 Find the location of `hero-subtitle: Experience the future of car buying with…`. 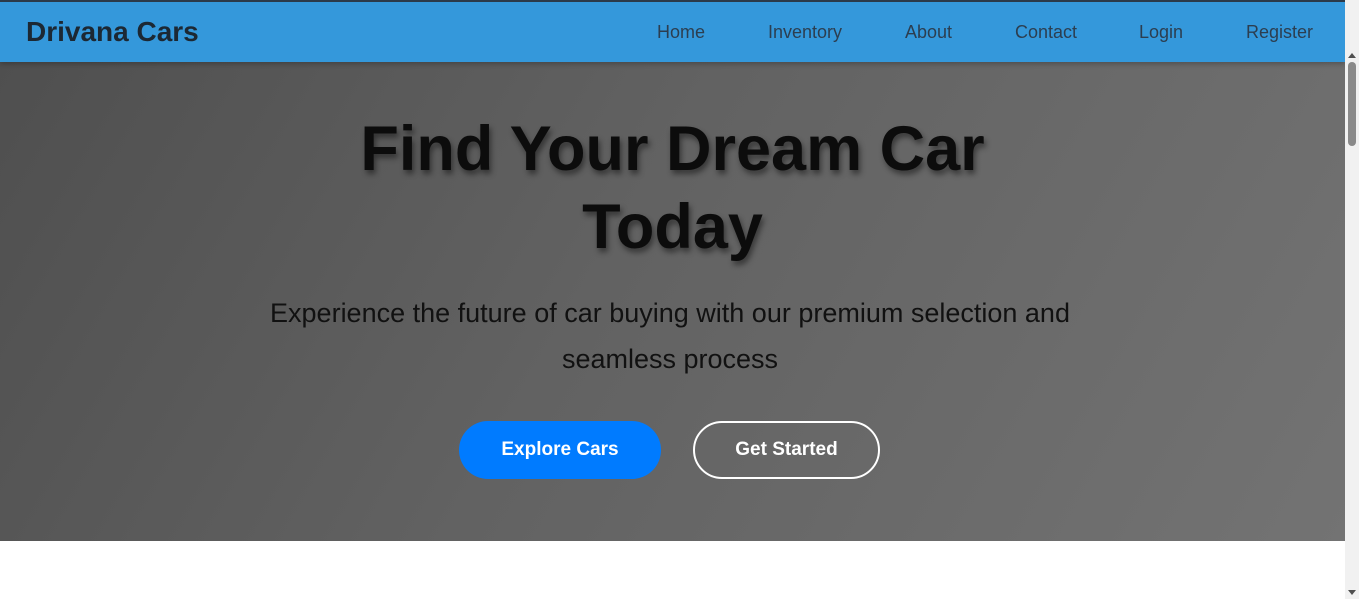

hero-subtitle: Experience the future of car buying with… is located at coordinates (670, 336).